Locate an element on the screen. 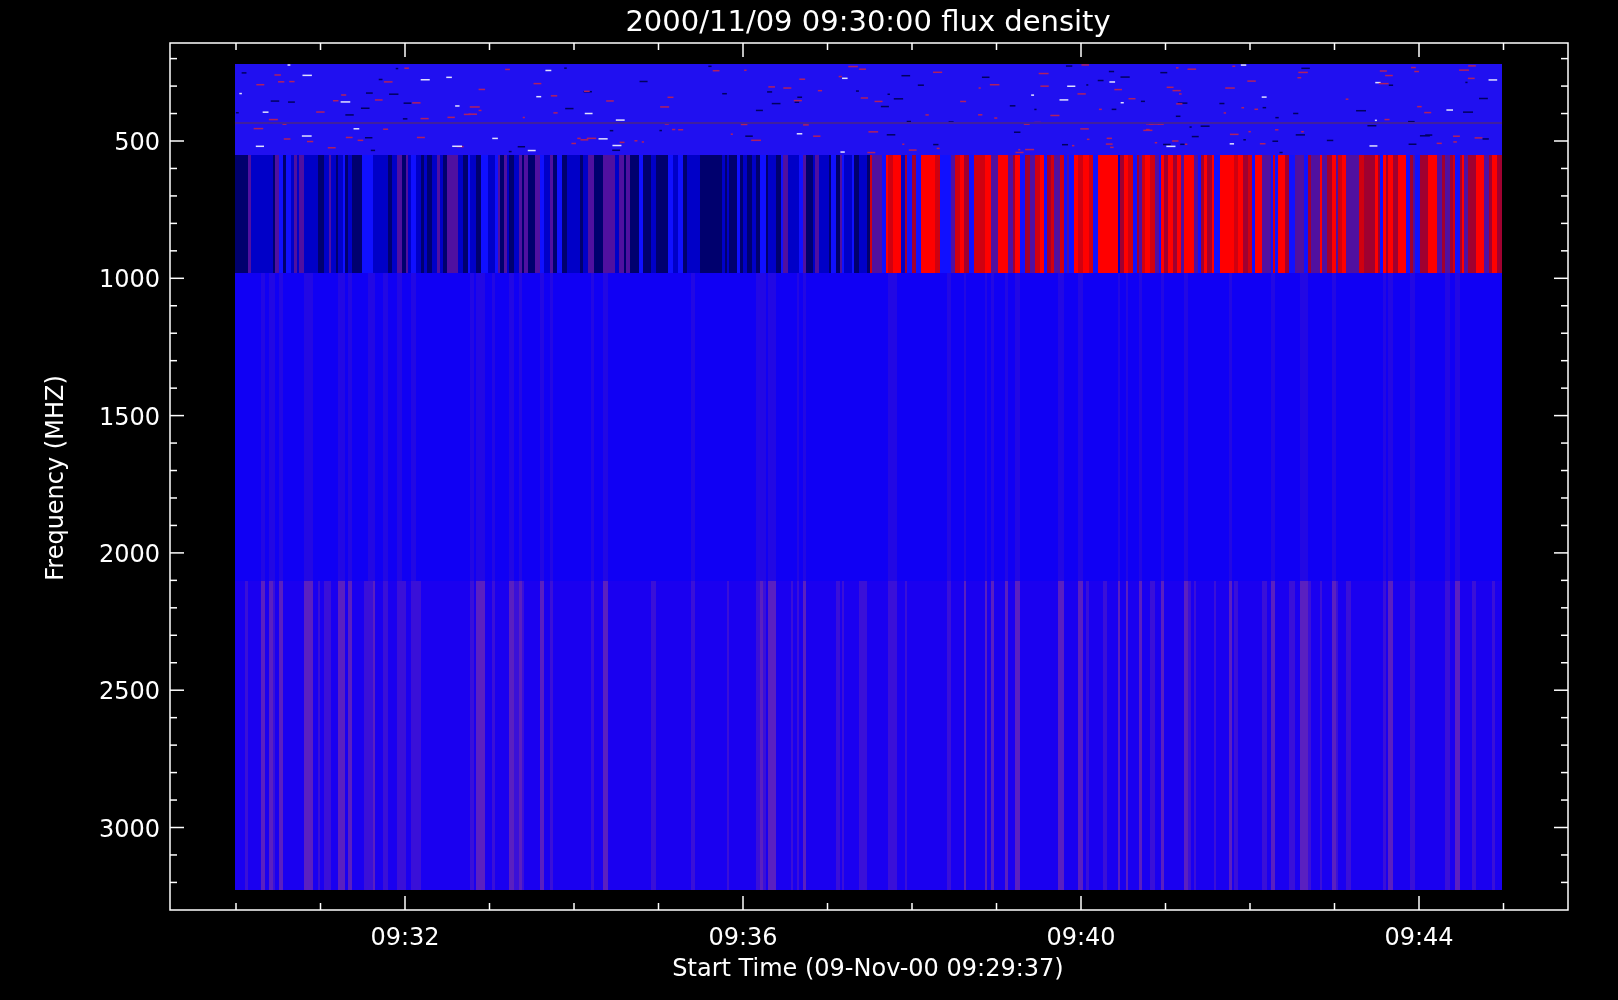 The image size is (1618, 1000). x-tick-label: 09:44 is located at coordinates (1419, 937).